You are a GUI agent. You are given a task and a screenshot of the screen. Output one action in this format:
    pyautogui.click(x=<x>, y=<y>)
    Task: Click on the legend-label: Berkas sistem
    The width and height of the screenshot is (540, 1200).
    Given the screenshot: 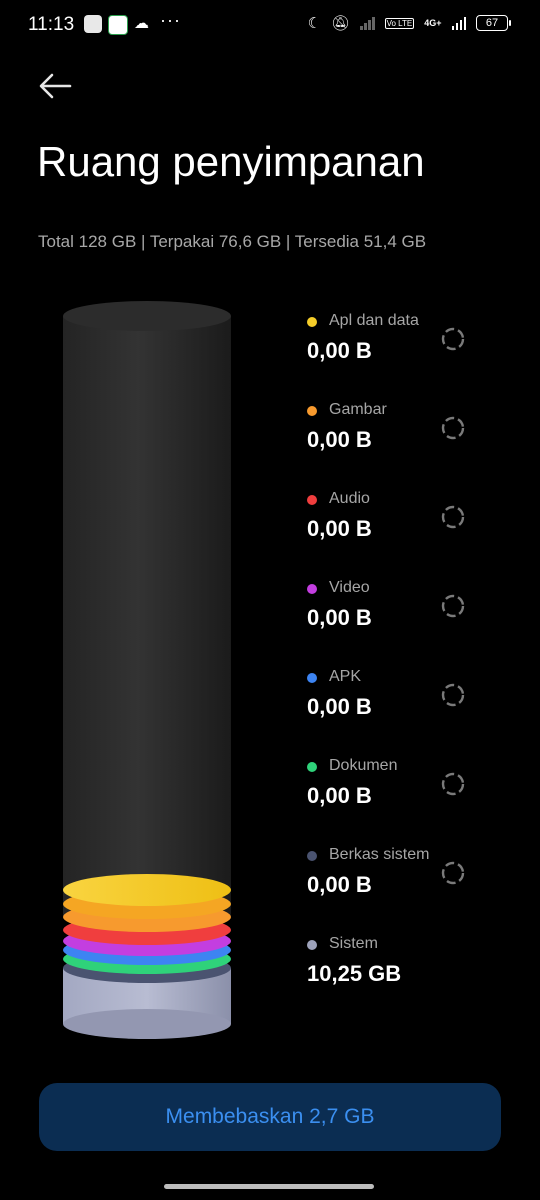 What is the action you would take?
    pyautogui.click(x=379, y=854)
    